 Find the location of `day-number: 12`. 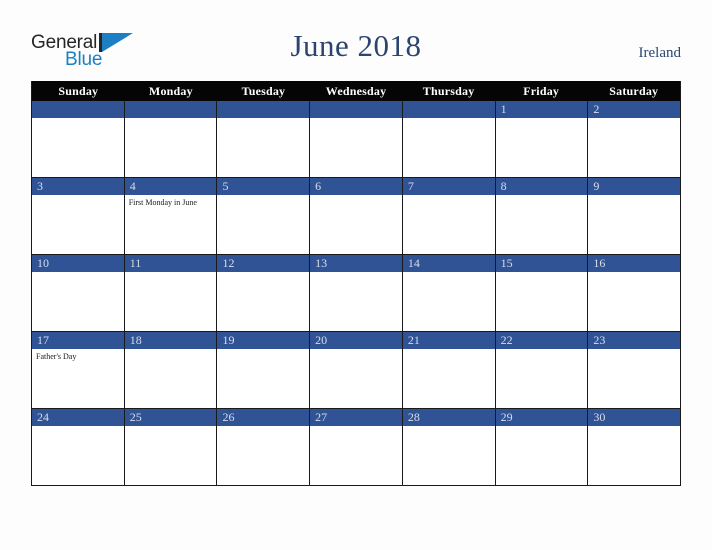

day-number: 12 is located at coordinates (263, 263).